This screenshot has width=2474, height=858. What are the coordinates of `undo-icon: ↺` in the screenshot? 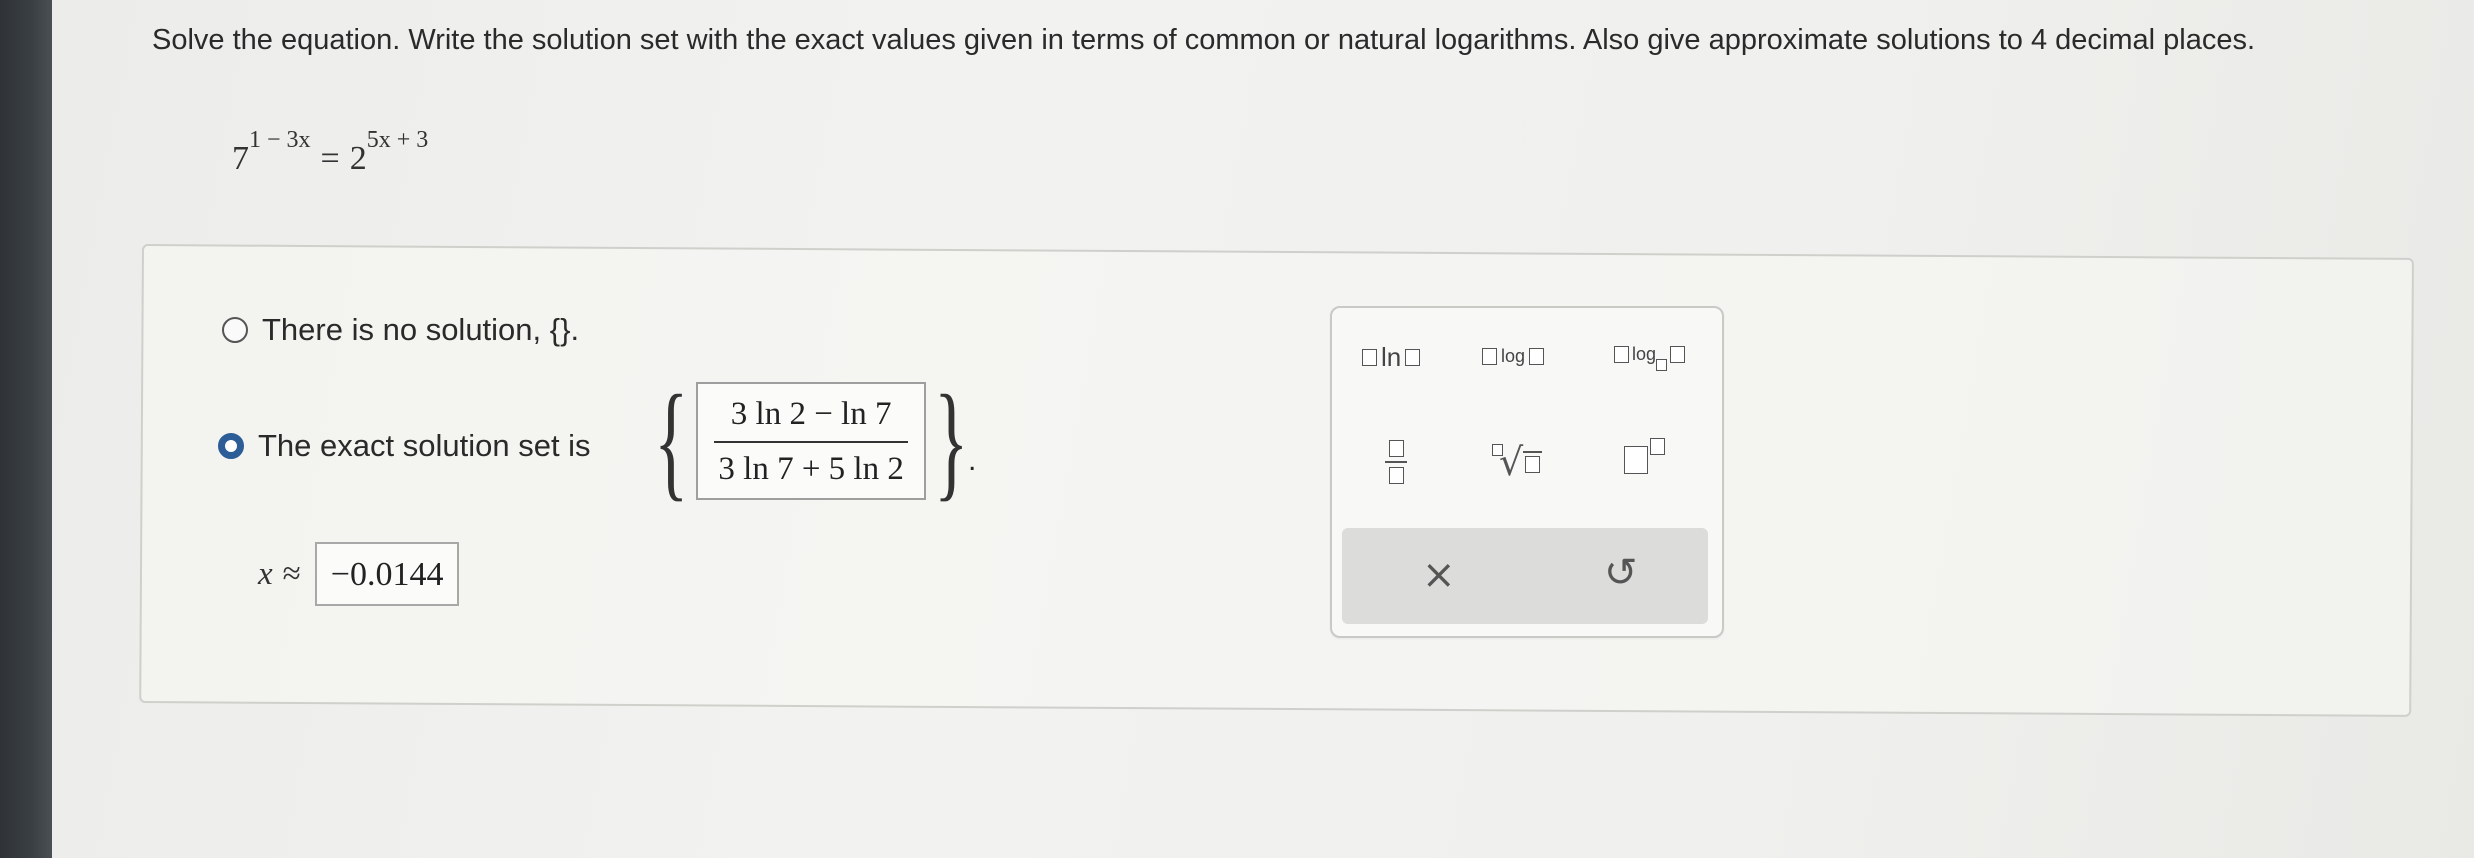 It's located at (1621, 573).